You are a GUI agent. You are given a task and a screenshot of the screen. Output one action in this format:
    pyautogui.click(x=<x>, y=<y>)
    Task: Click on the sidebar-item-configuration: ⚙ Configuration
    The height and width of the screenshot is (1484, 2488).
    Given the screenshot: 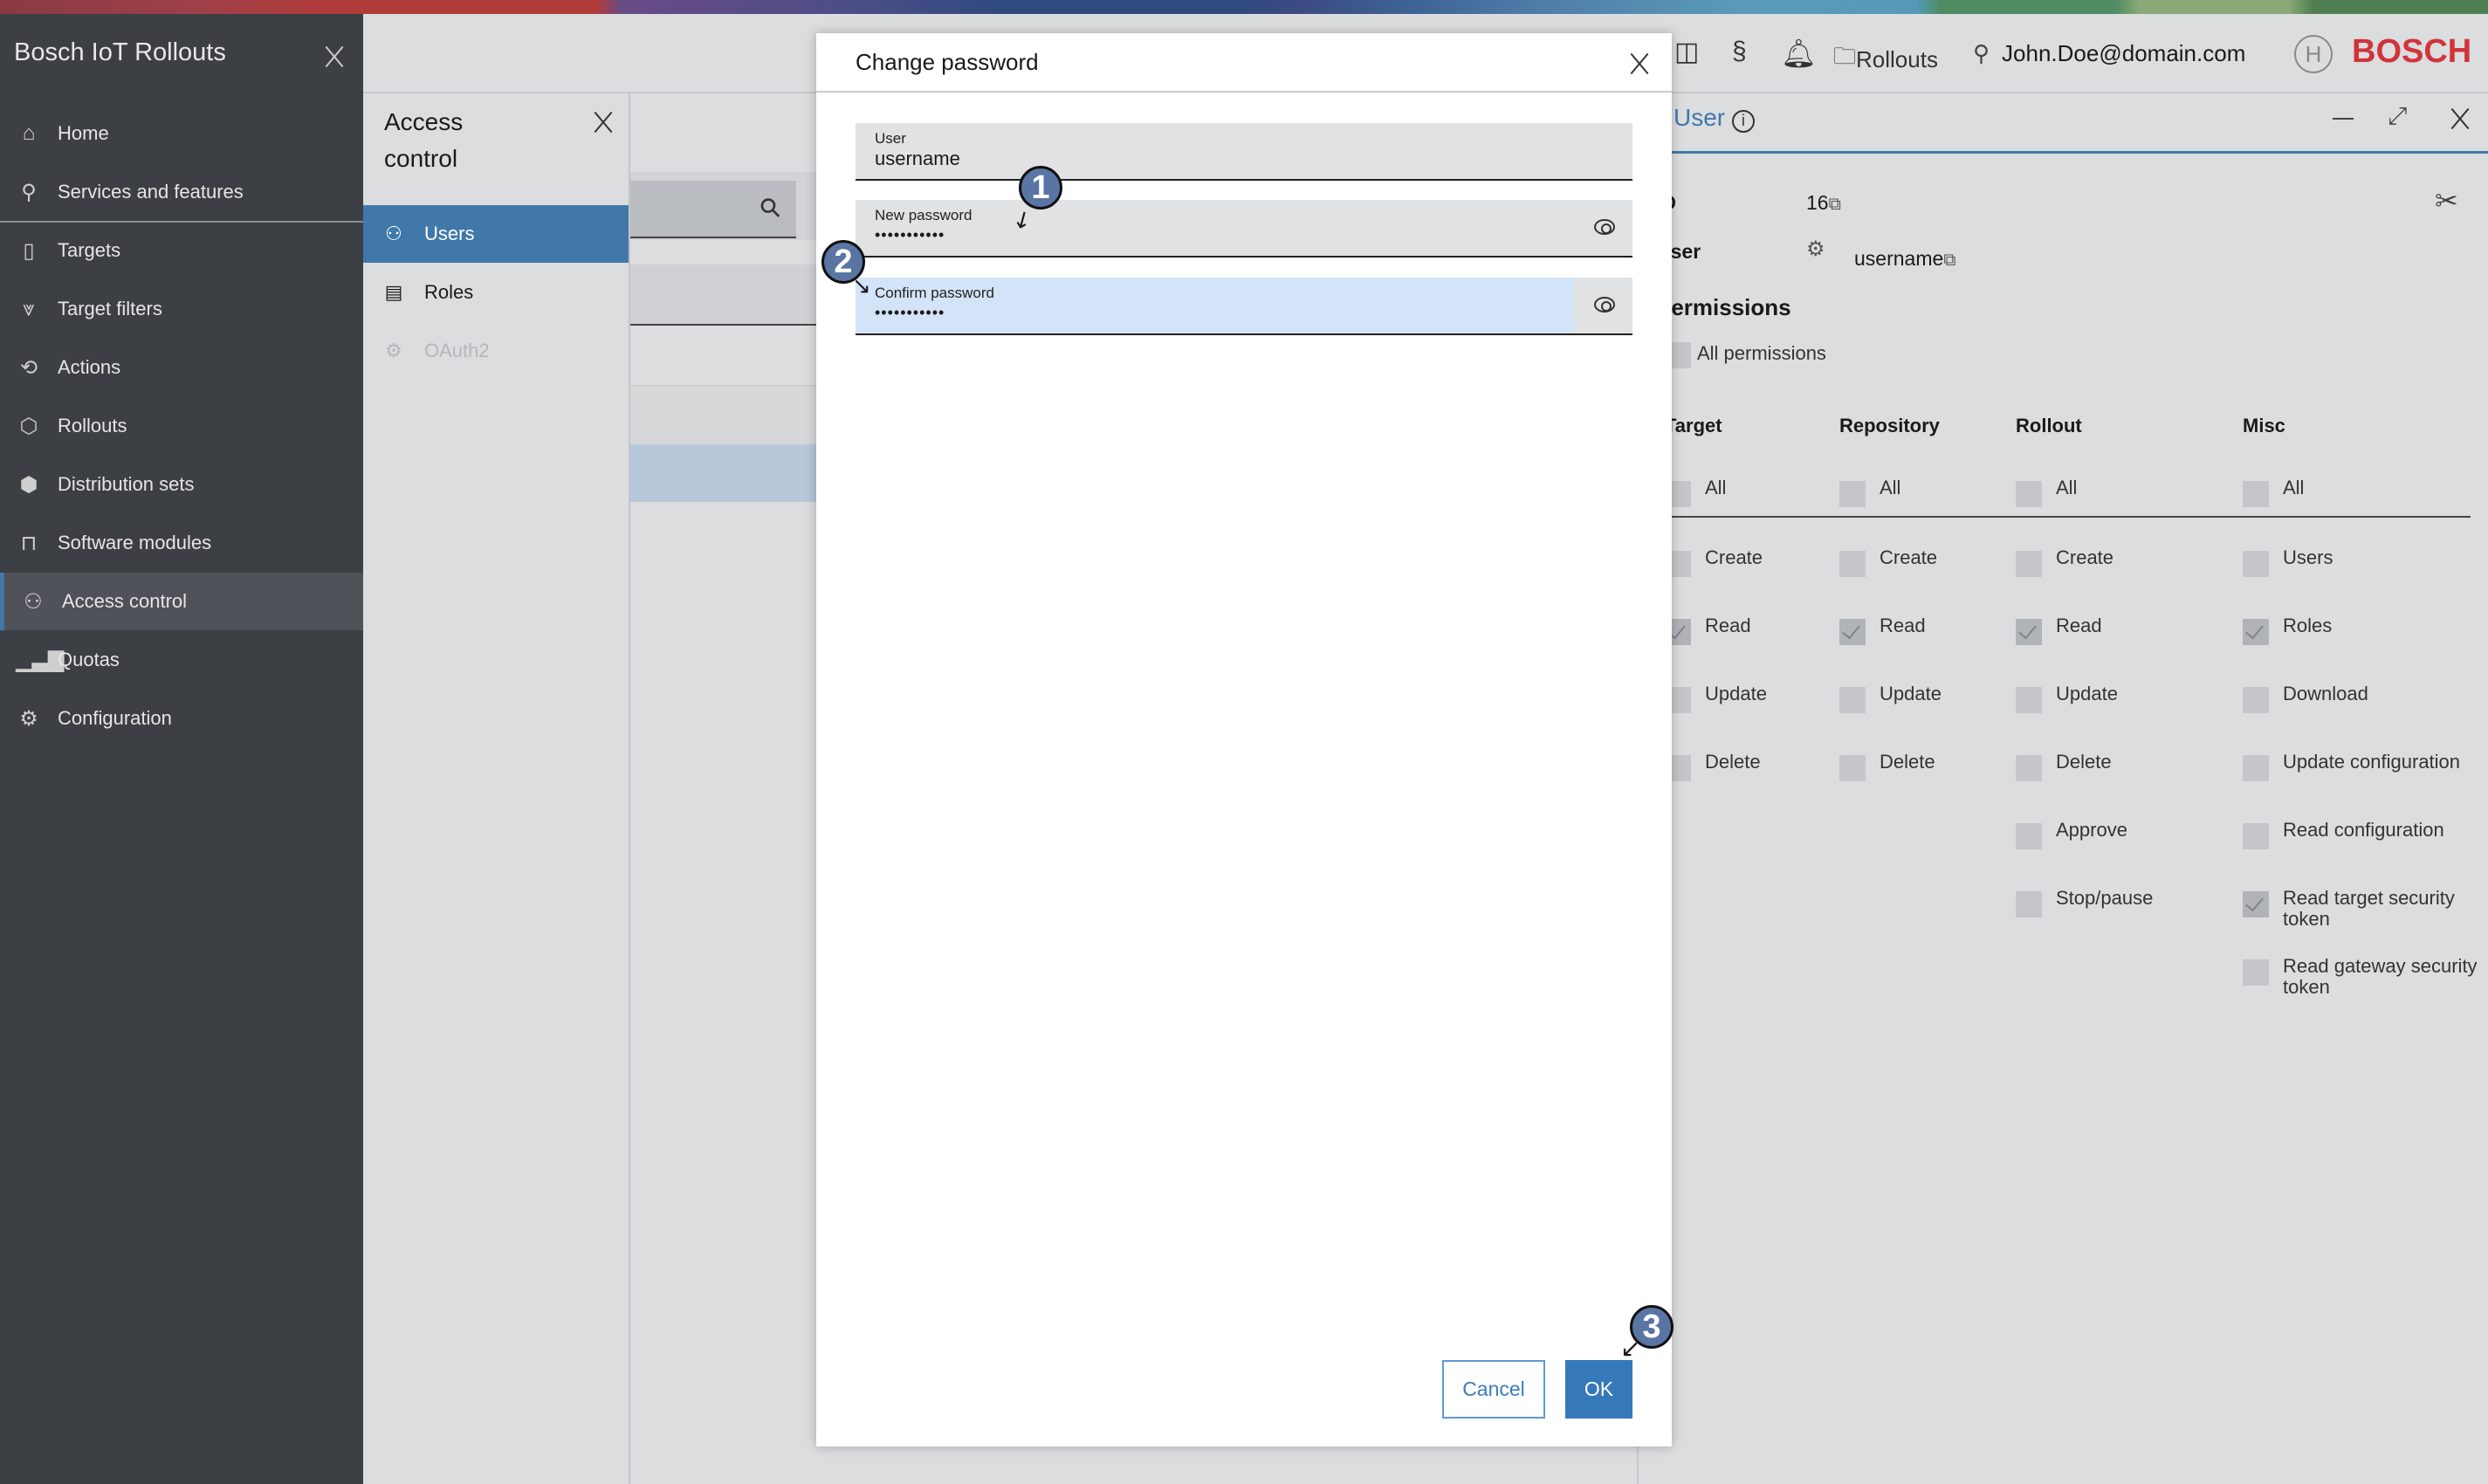 What is the action you would take?
    pyautogui.click(x=181, y=718)
    